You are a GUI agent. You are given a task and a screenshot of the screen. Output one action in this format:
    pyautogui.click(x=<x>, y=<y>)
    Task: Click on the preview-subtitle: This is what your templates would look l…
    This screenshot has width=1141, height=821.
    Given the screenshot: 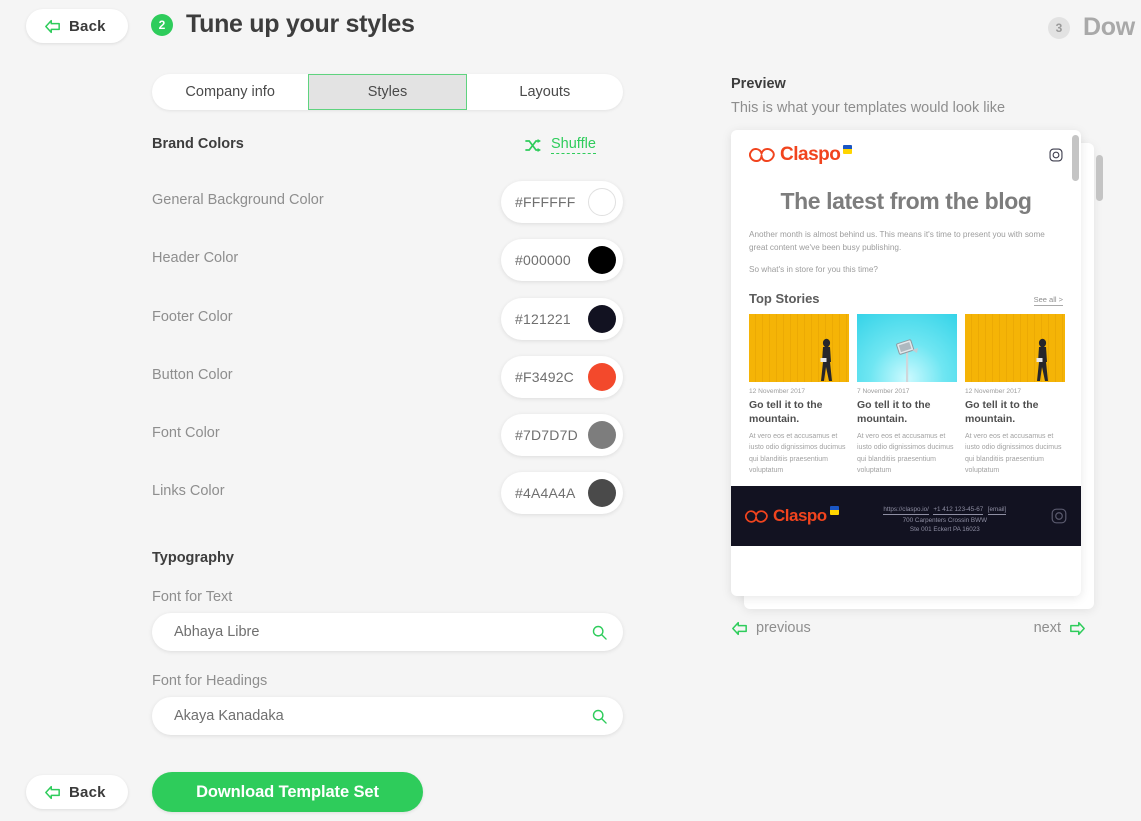 What is the action you would take?
    pyautogui.click(x=868, y=108)
    